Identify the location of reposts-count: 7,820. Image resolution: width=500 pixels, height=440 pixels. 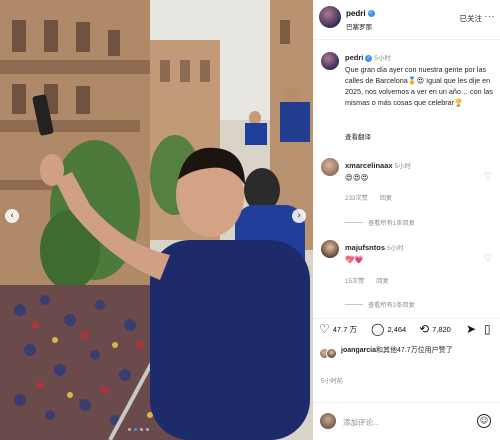
(441, 329).